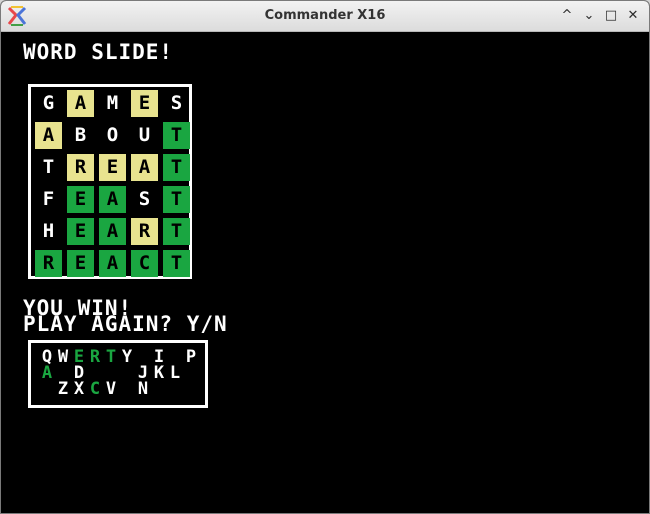  What do you see at coordinates (111, 357) in the screenshot?
I see `keyboard-key-t: T` at bounding box center [111, 357].